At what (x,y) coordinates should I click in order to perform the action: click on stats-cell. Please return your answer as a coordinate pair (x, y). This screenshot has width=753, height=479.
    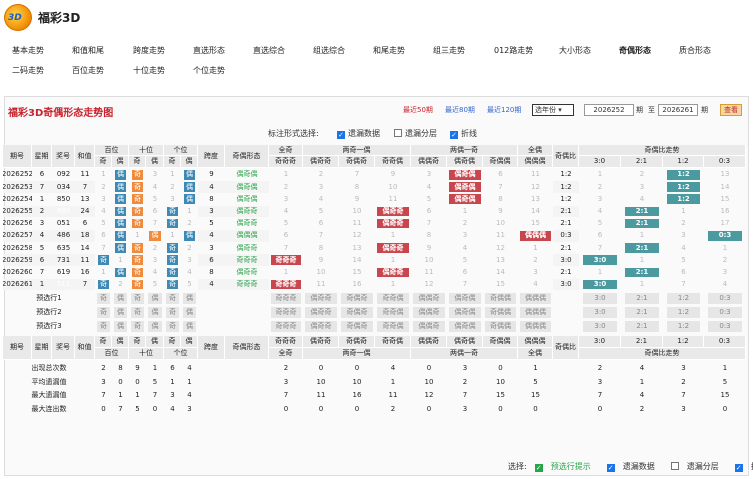
    Looking at the image, I should click on (211, 382).